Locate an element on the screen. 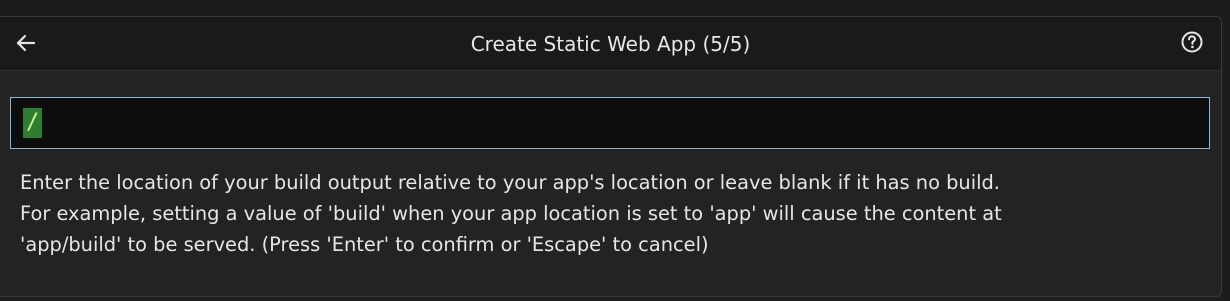  input-value-selected: / is located at coordinates (33, 123).